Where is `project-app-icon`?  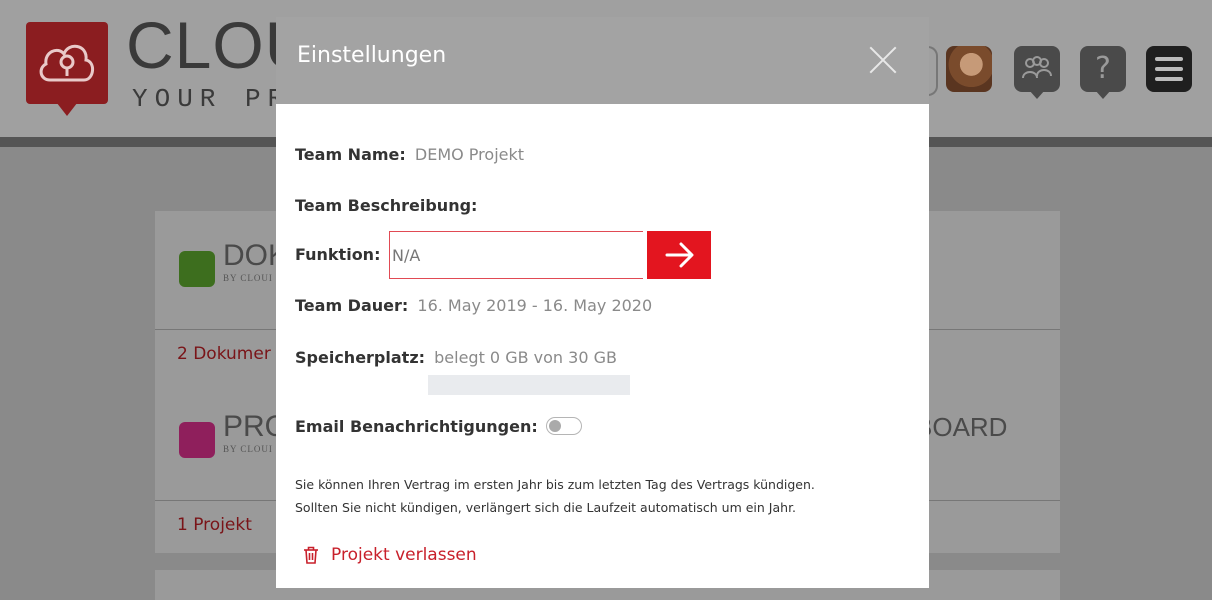
project-app-icon is located at coordinates (197, 440).